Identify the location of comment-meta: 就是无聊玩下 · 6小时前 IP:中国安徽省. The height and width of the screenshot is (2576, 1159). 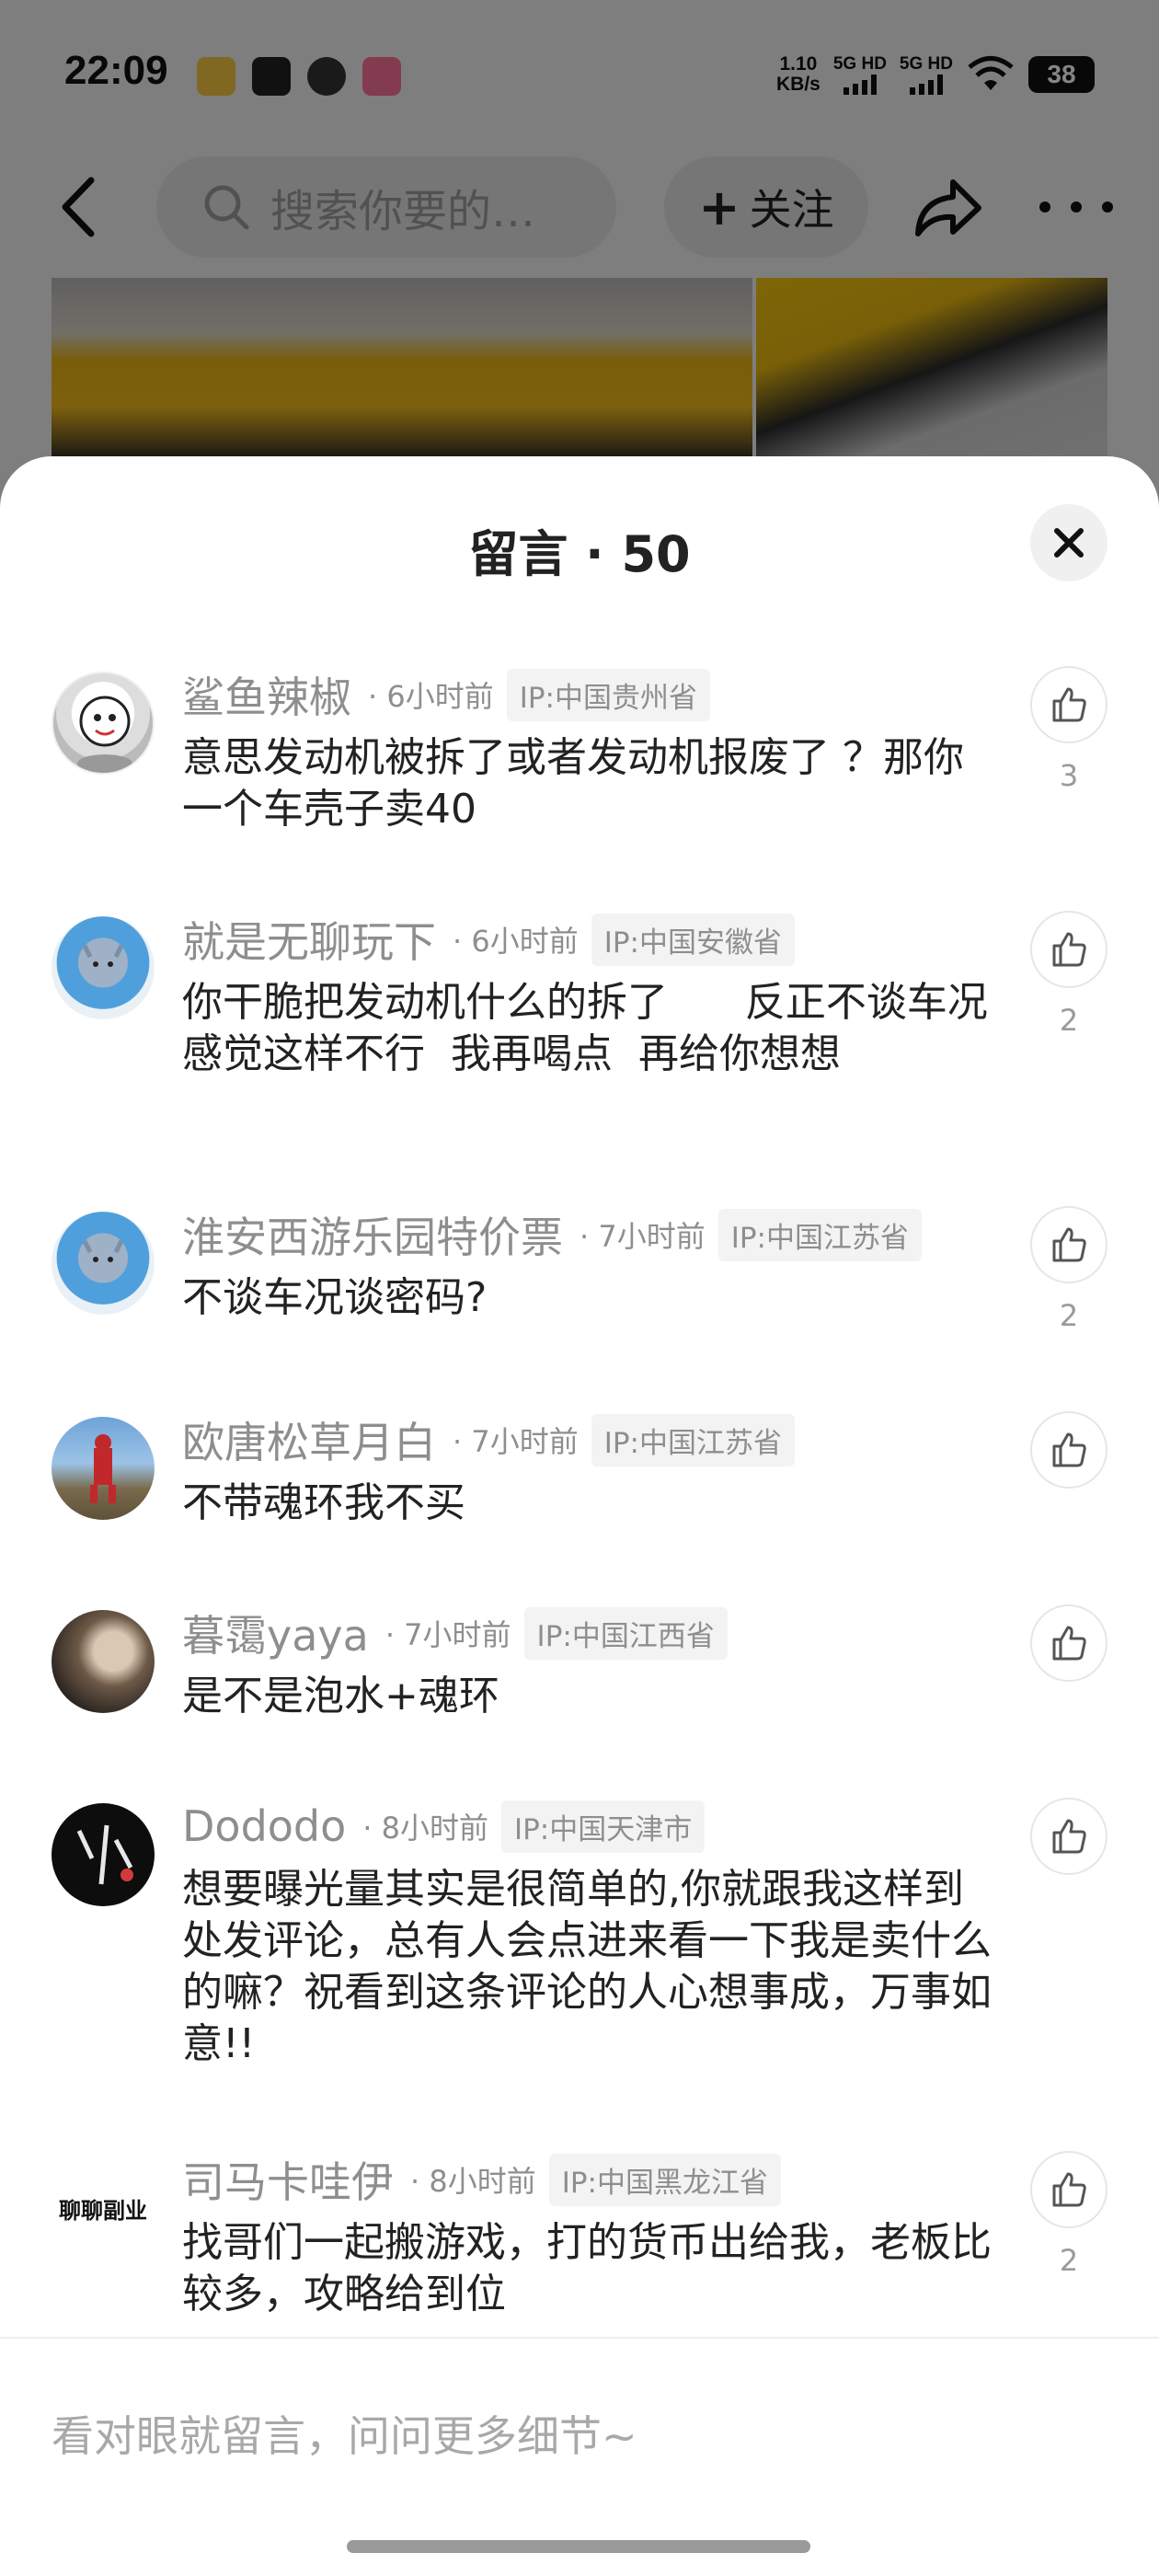
(488, 939).